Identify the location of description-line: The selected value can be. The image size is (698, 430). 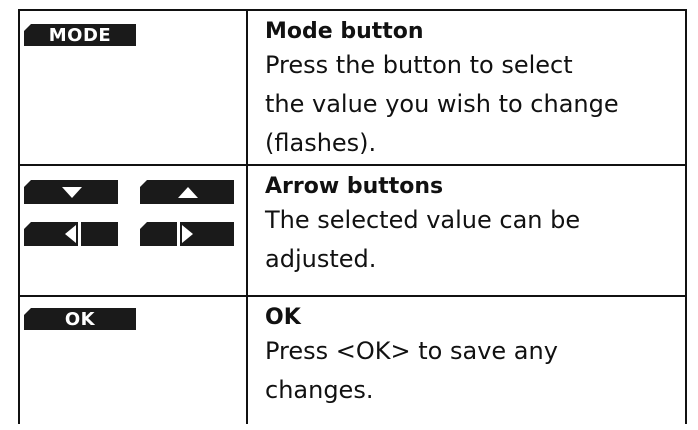
(423, 220).